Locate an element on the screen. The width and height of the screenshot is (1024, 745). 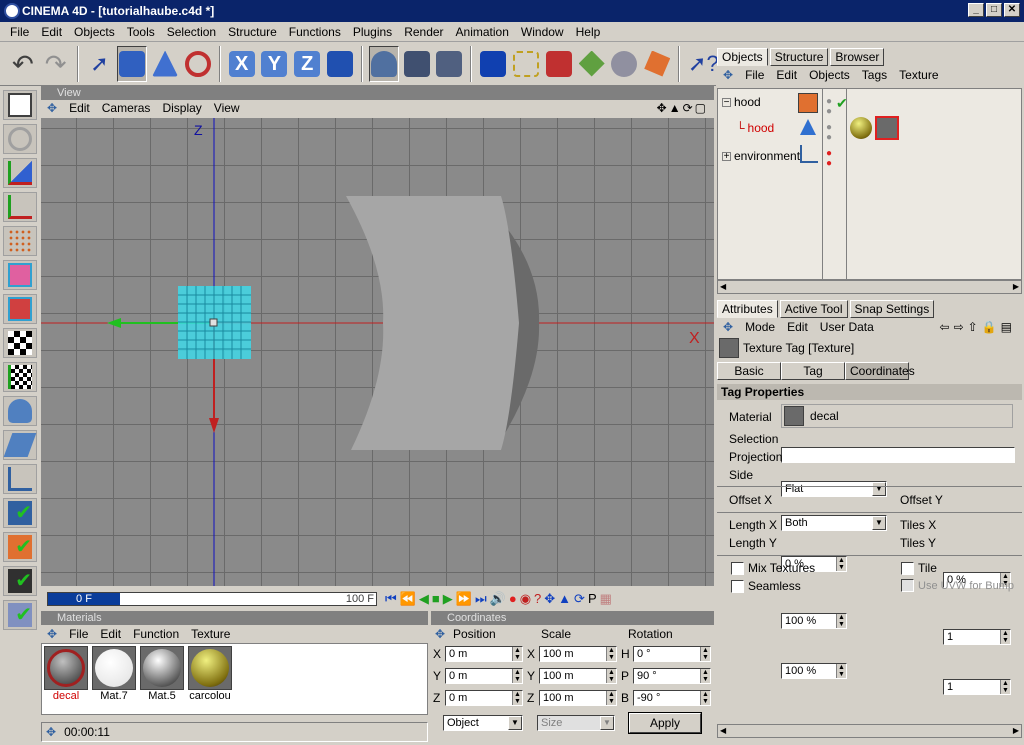
scene-button is located at coordinates (657, 64).